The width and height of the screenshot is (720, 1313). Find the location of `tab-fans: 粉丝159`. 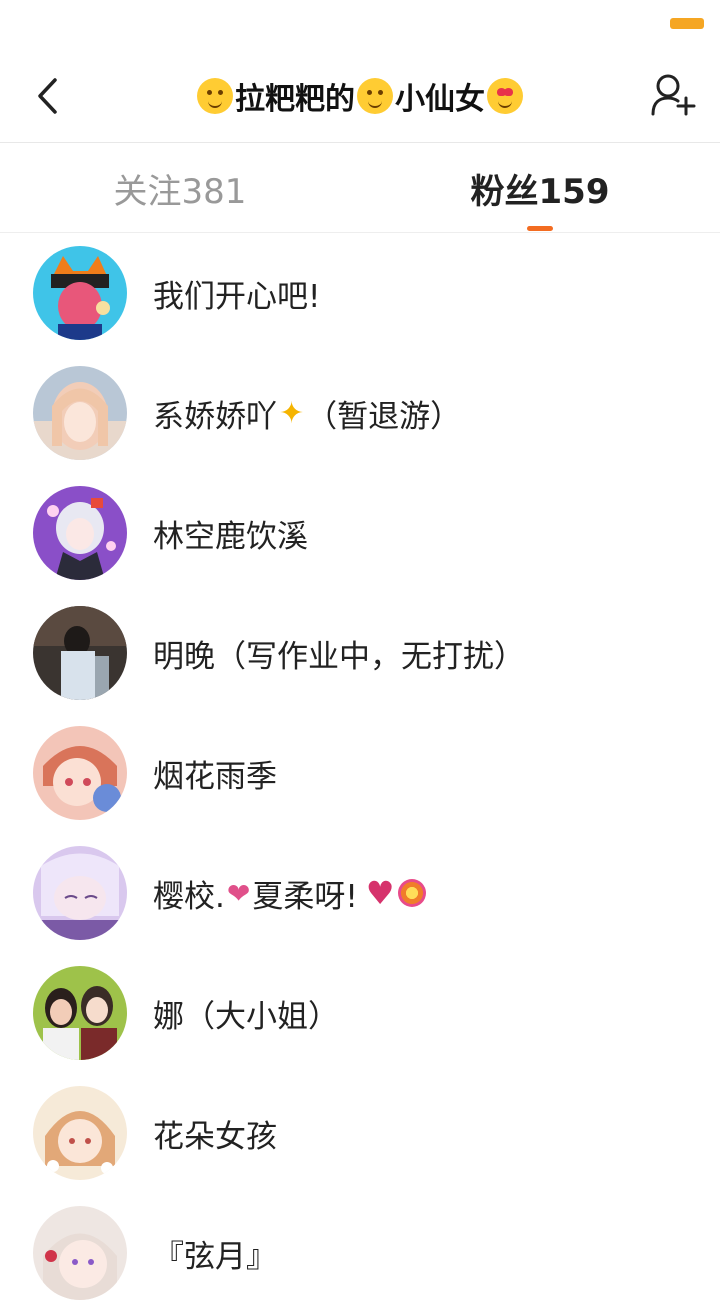

tab-fans: 粉丝159 is located at coordinates (540, 188).